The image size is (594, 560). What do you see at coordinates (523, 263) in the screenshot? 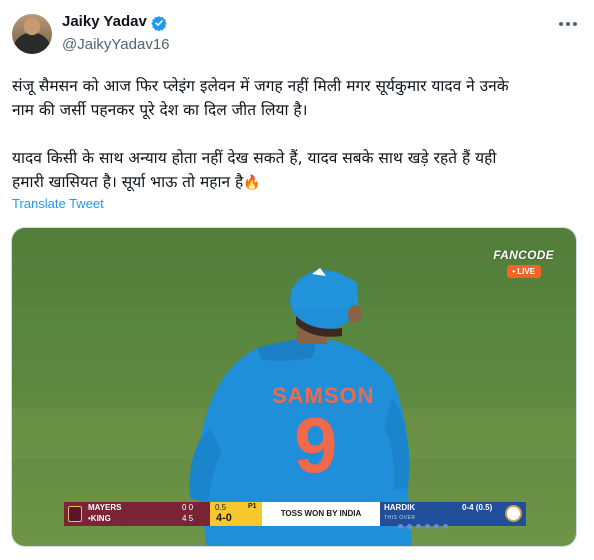
I see `broadcaster-logo: FANCODE • LIVE` at bounding box center [523, 263].